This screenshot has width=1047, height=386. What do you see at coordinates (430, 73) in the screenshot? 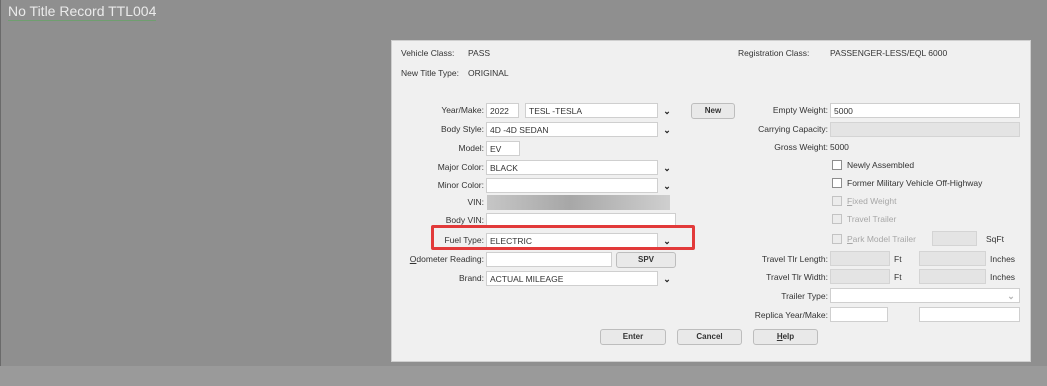
I see `new-title-type-label: New Title Type:` at bounding box center [430, 73].